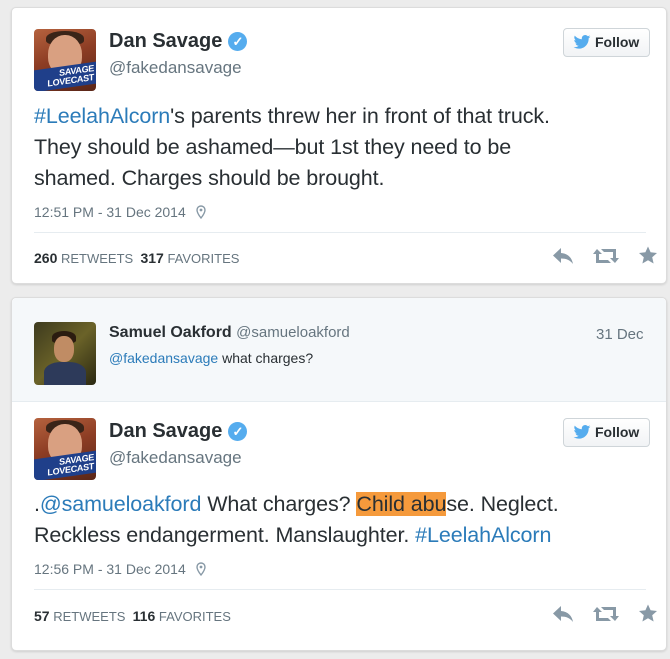  Describe the element at coordinates (293, 332) in the screenshot. I see `reply-author-handle: @samueloakford` at that location.